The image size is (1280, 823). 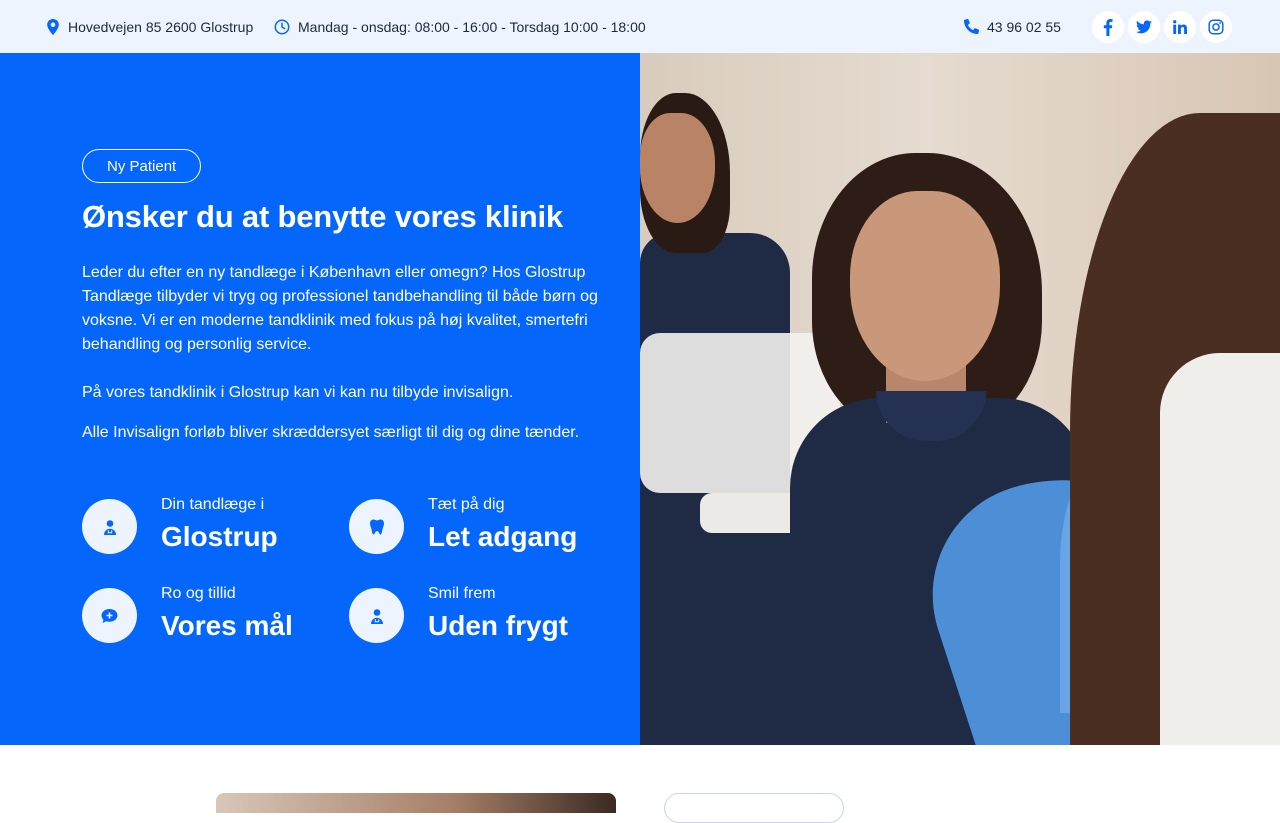 What do you see at coordinates (1216, 27) in the screenshot?
I see `instagram-icon` at bounding box center [1216, 27].